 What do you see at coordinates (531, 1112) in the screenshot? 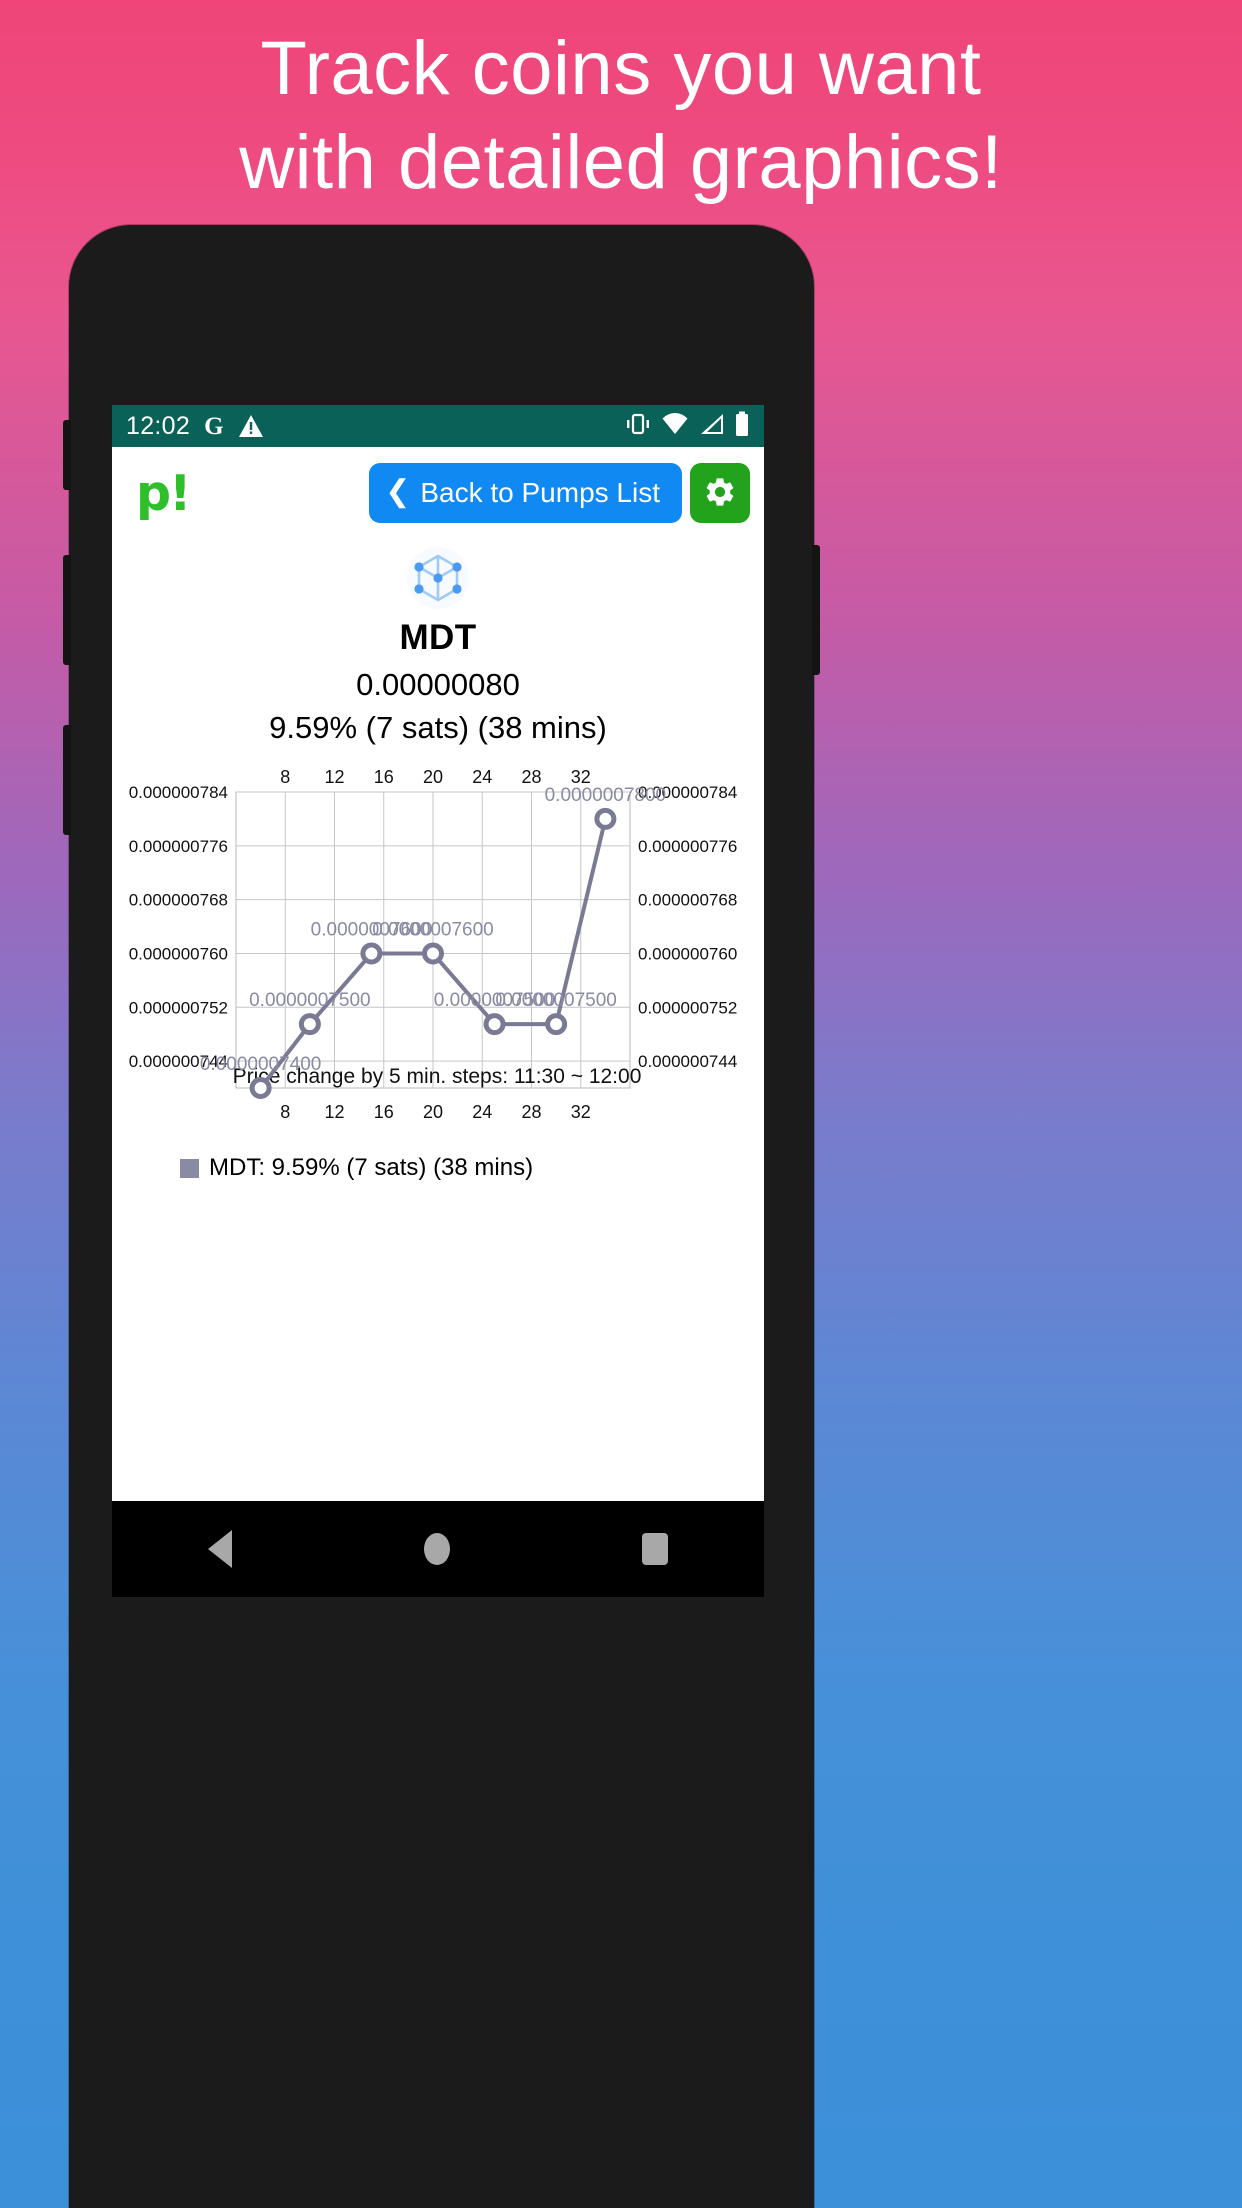
I see `x-tick-label-bottom: 28` at bounding box center [531, 1112].